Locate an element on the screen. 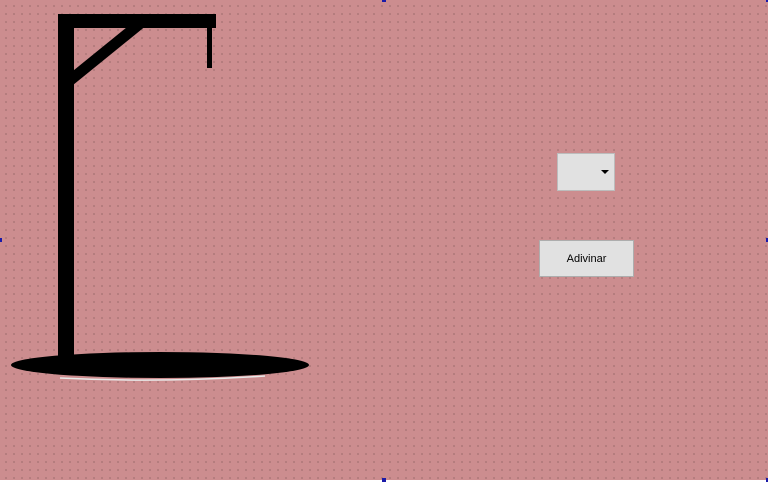 Image resolution: width=768 pixels, height=482 pixels. resize-handle-bottom is located at coordinates (384, 480).